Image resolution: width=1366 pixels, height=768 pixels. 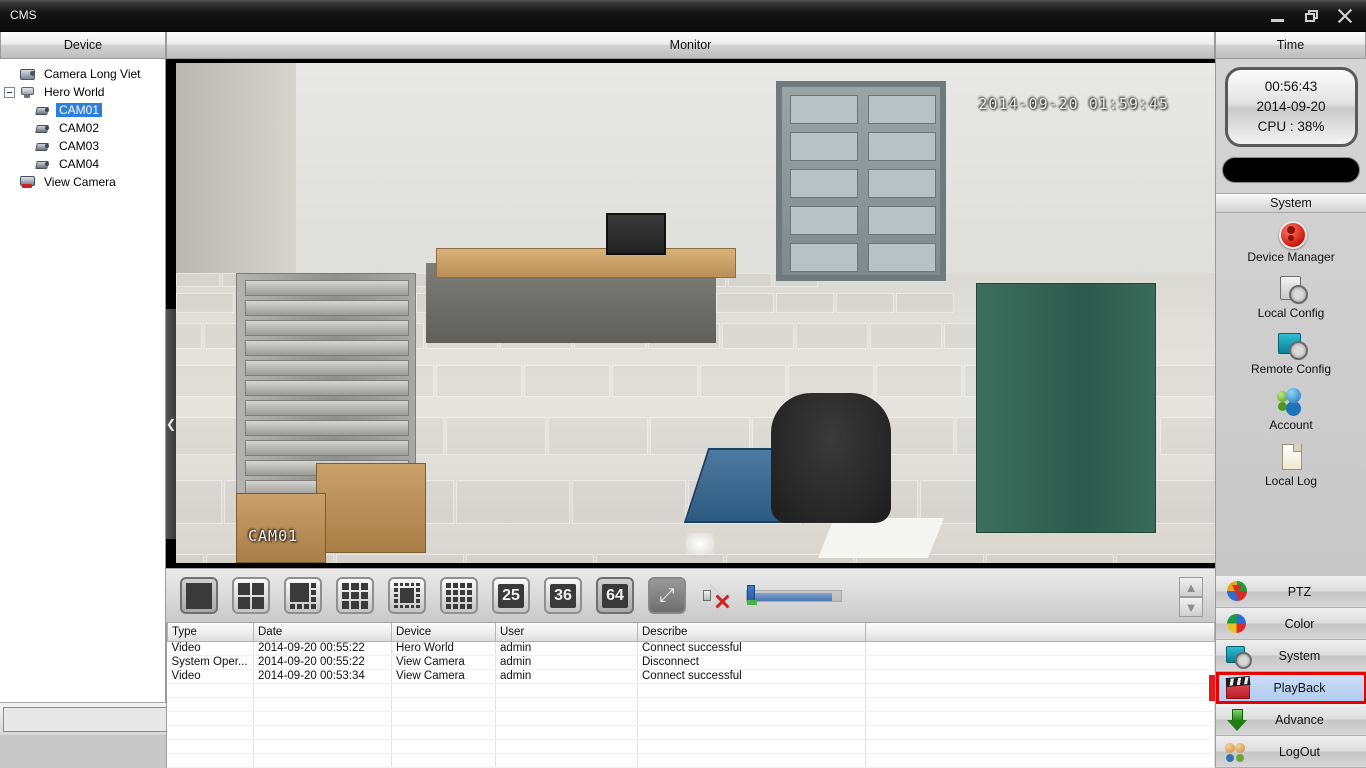 I want to click on layout-9-button, so click(x=355, y=595).